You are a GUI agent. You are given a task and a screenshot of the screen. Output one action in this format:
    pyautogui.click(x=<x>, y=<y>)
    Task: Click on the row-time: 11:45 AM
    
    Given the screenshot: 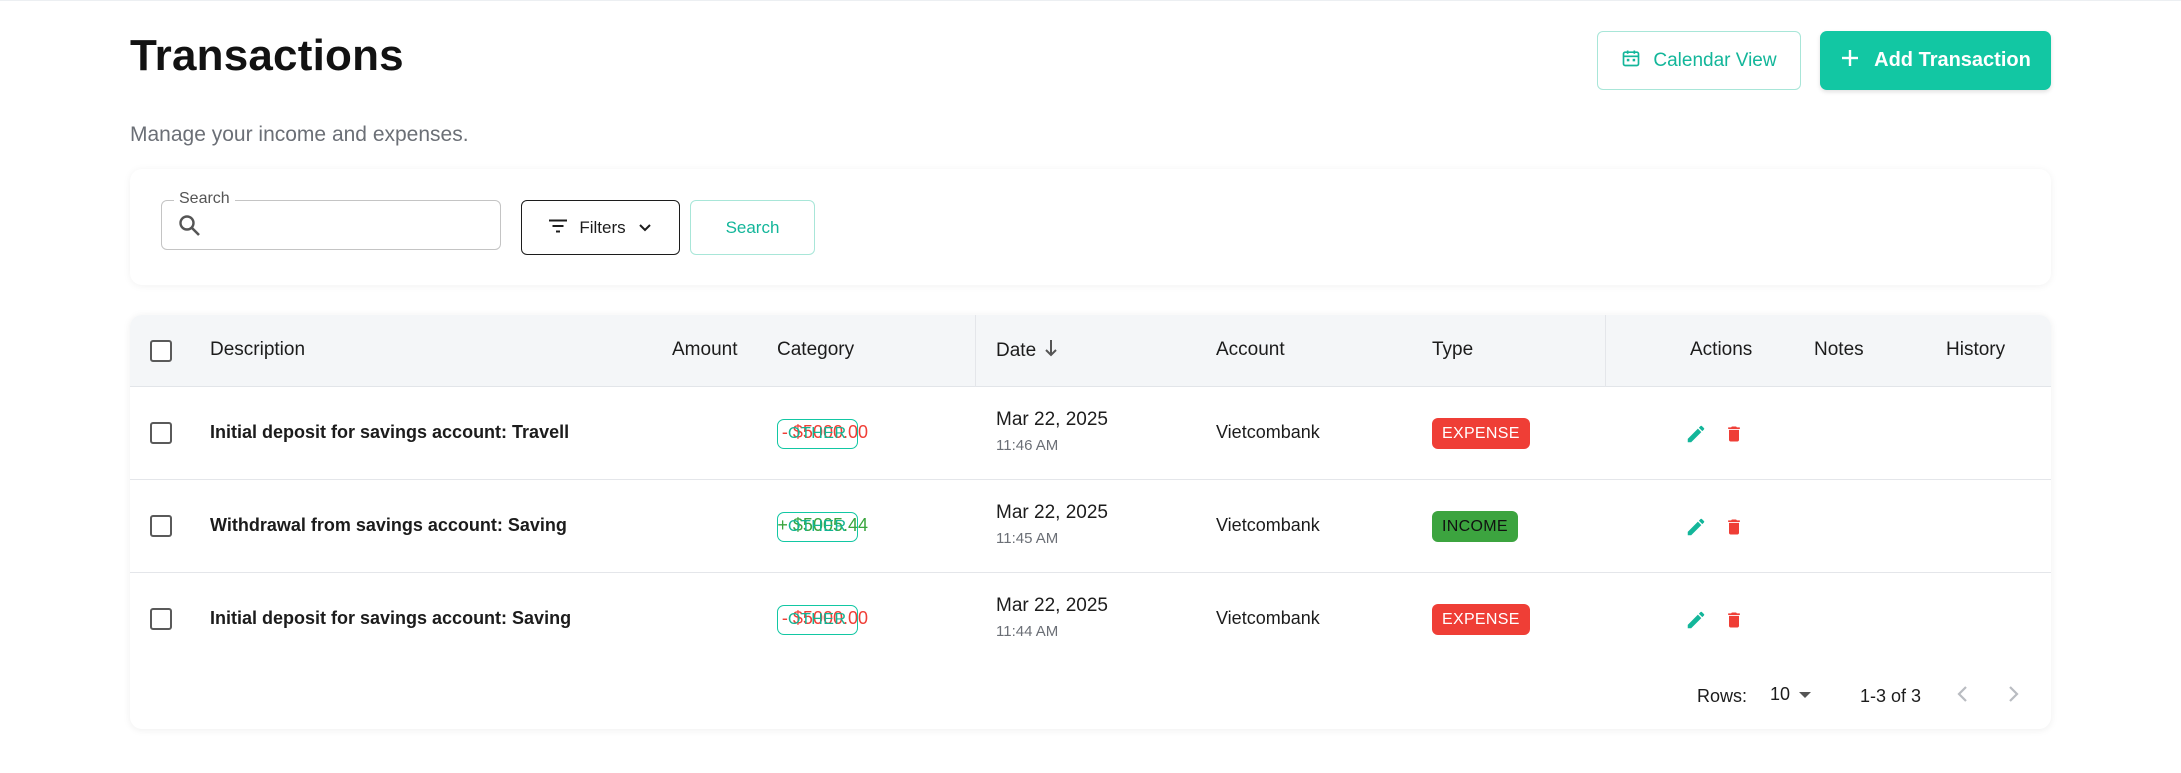 What is the action you would take?
    pyautogui.click(x=1027, y=538)
    